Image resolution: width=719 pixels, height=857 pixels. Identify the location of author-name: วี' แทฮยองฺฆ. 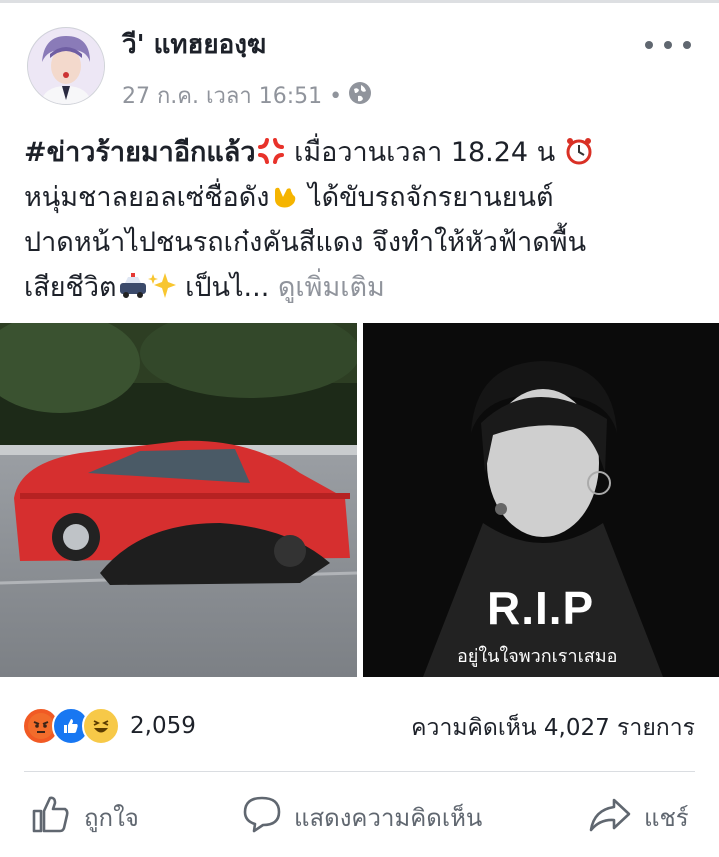
(194, 44).